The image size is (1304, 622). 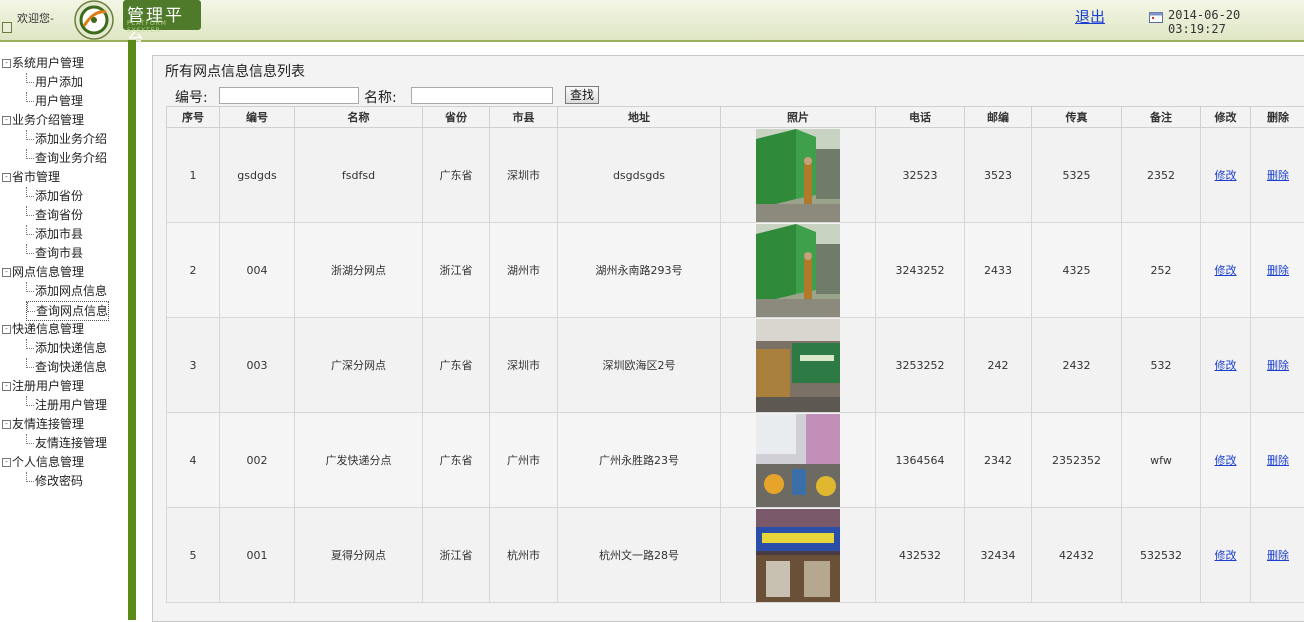 What do you see at coordinates (1077, 555) in the screenshot?
I see `cell-fax: 42432` at bounding box center [1077, 555].